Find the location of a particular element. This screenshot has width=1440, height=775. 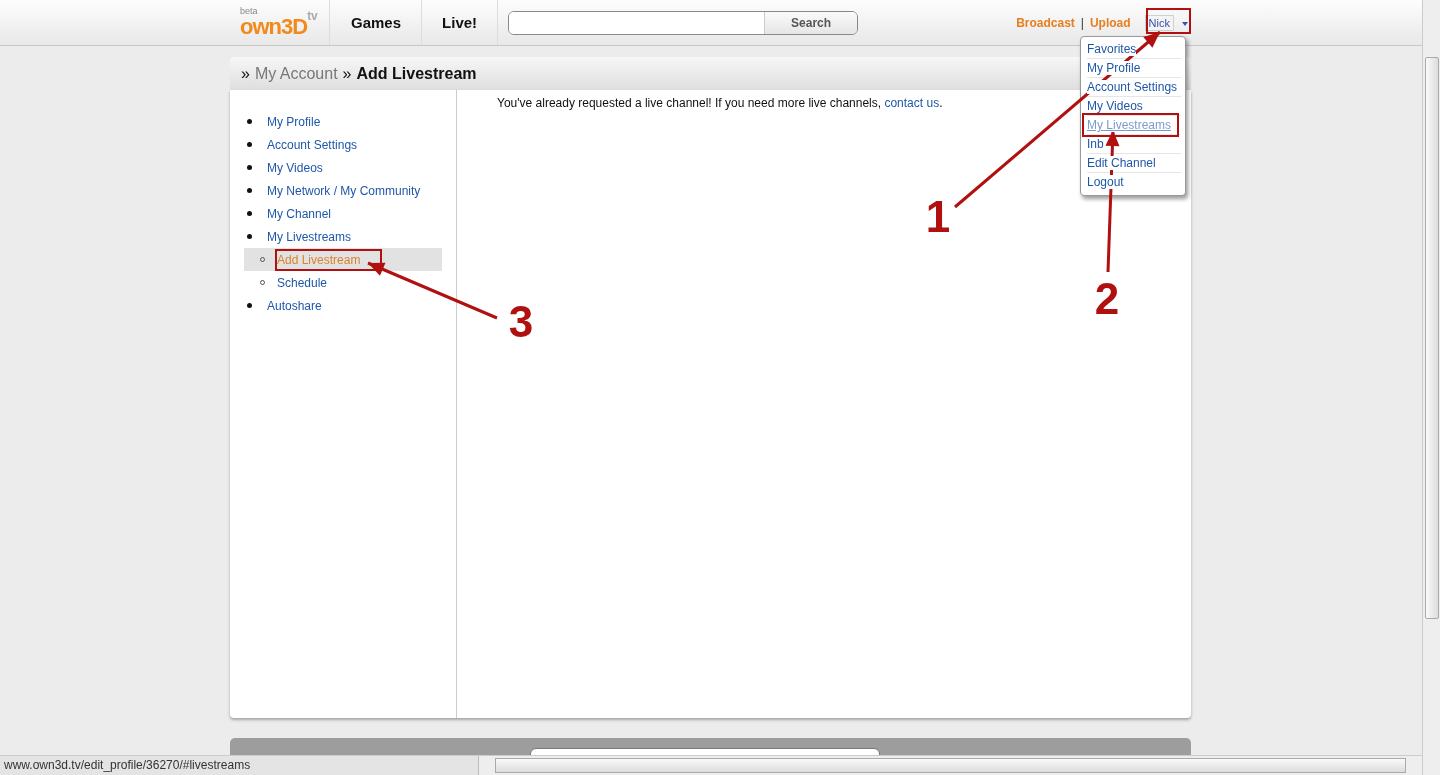

menu-item: Favorites is located at coordinates (1112, 49).